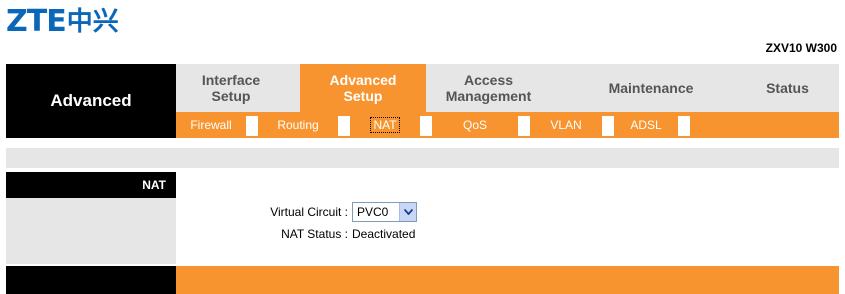 The width and height of the screenshot is (845, 294). I want to click on model-name: ZXV10 W300, so click(801, 48).